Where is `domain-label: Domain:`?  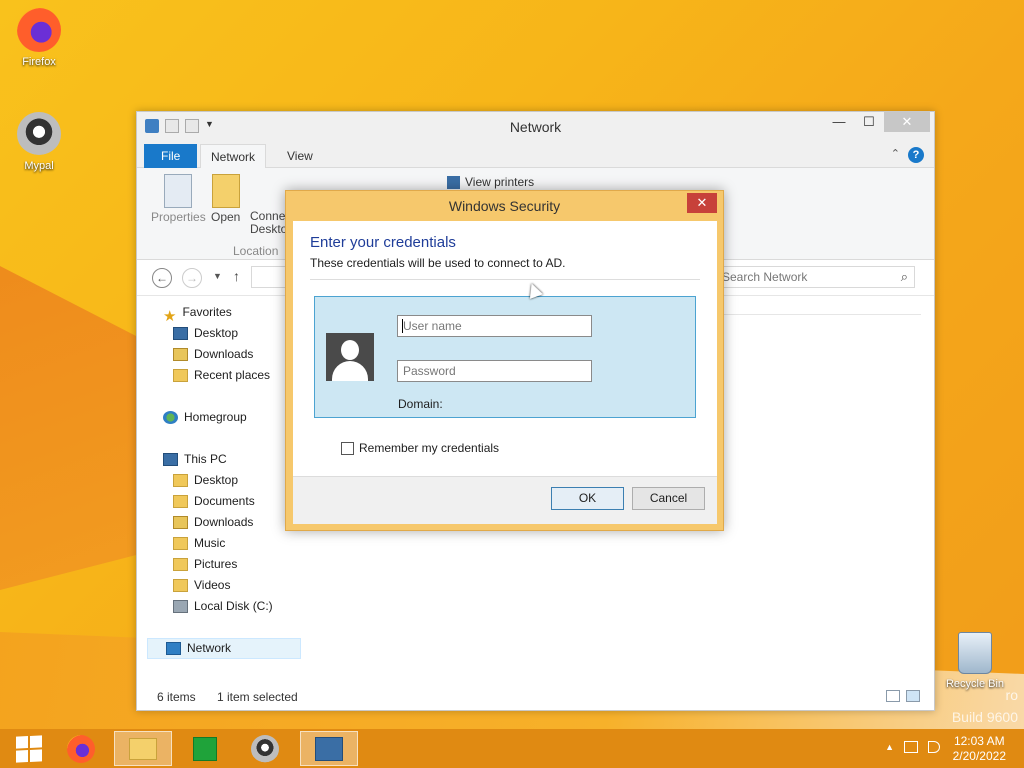 domain-label: Domain: is located at coordinates (420, 404).